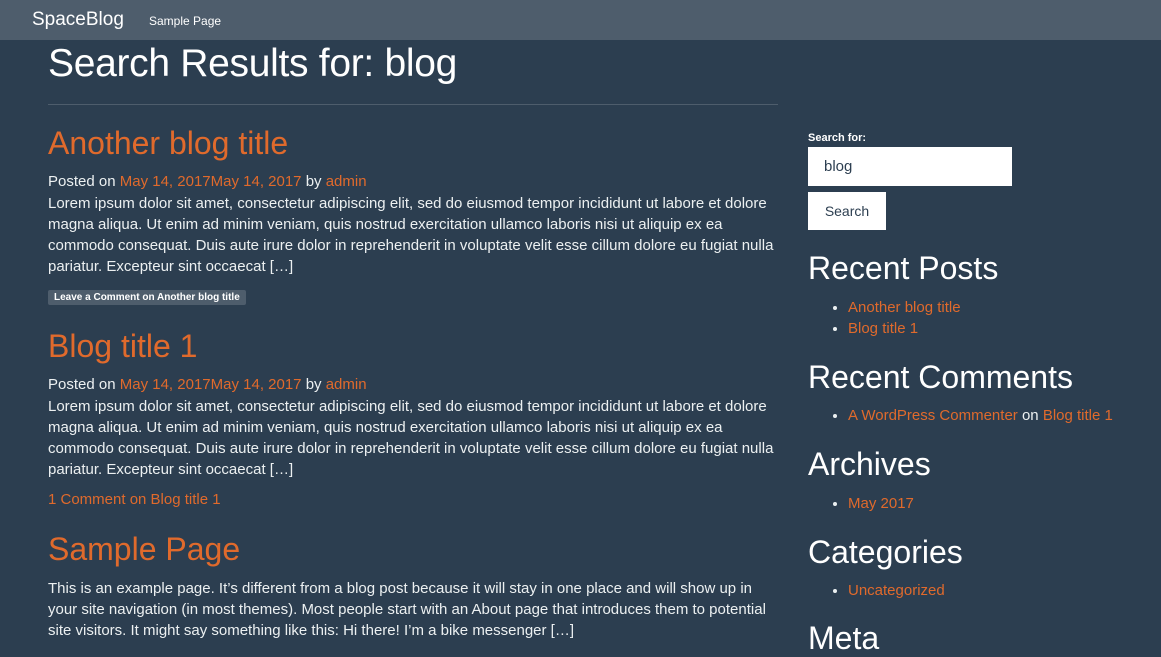 Image resolution: width=1161 pixels, height=657 pixels. What do you see at coordinates (885, 552) in the screenshot?
I see `categories-title: Categories` at bounding box center [885, 552].